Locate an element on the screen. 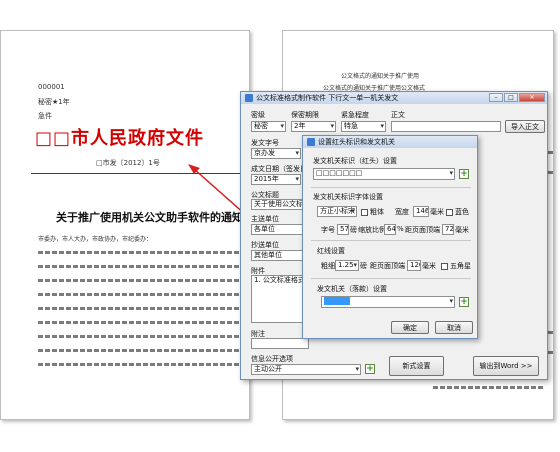 This screenshot has height=452, width=560. bold-label: 粗体 is located at coordinates (377, 212).